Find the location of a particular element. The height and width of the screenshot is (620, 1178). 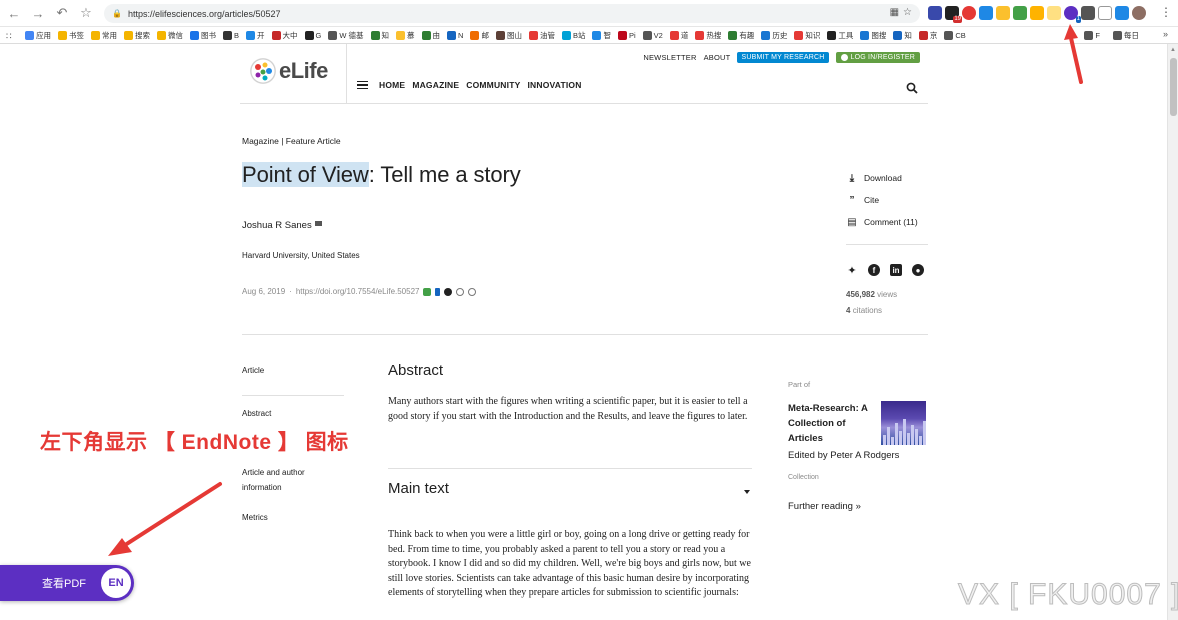

undo-icon: ↶ is located at coordinates (62, 13).